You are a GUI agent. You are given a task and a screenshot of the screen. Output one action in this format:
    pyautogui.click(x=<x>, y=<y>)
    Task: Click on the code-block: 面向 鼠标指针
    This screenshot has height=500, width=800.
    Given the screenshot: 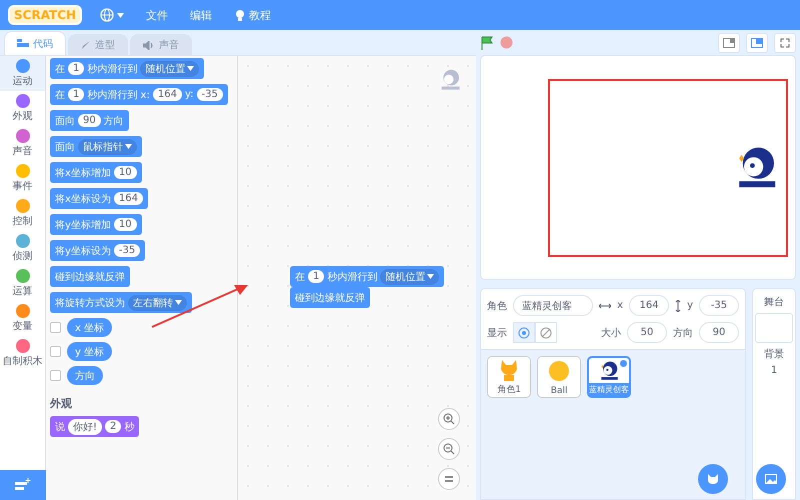 What is the action you would take?
    pyautogui.click(x=96, y=146)
    